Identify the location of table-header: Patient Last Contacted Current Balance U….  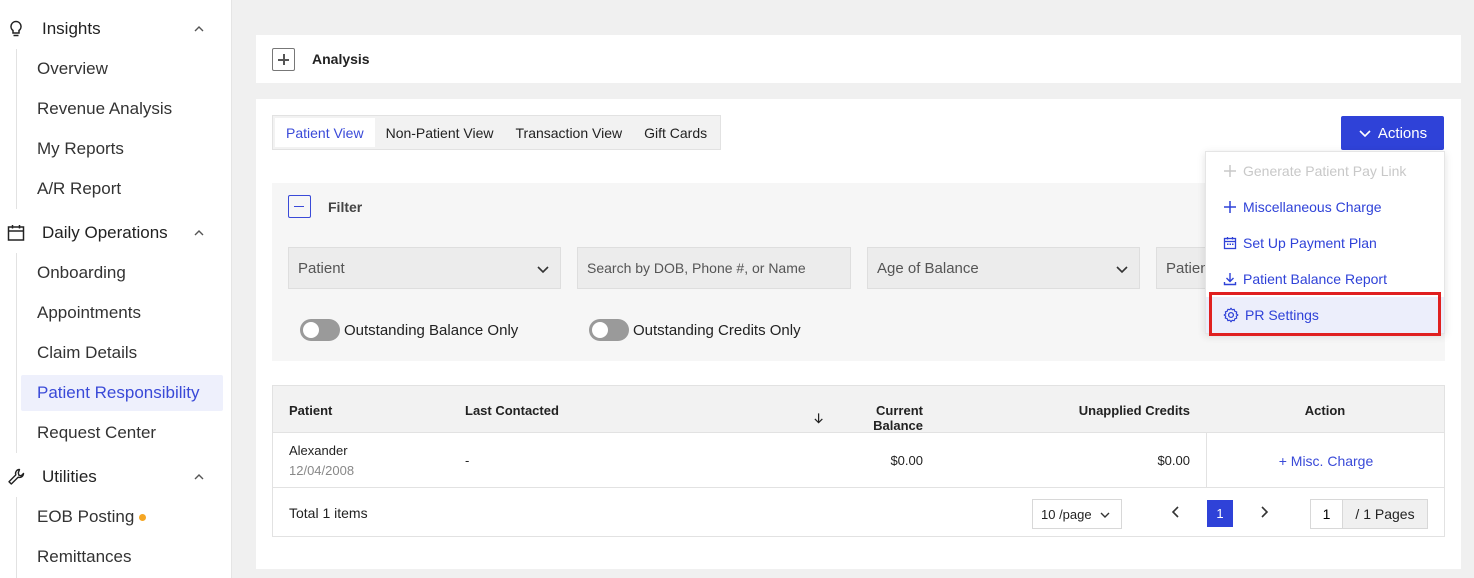
(858, 409).